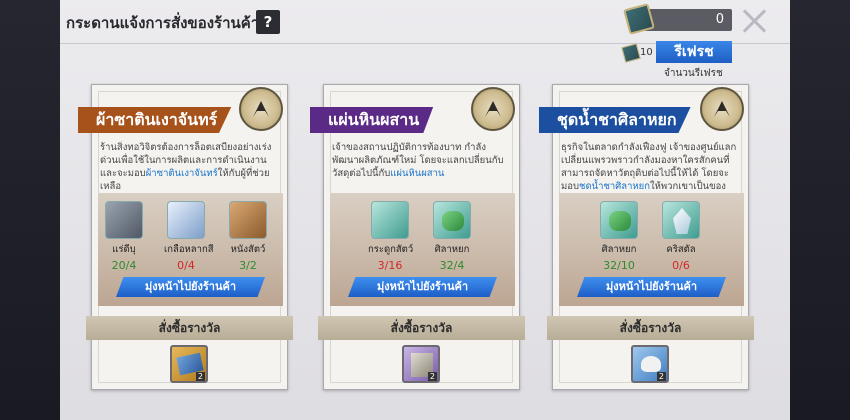 The image size is (850, 420). What do you see at coordinates (421, 364) in the screenshot?
I see `reward-stone-slab-icon: 2` at bounding box center [421, 364].